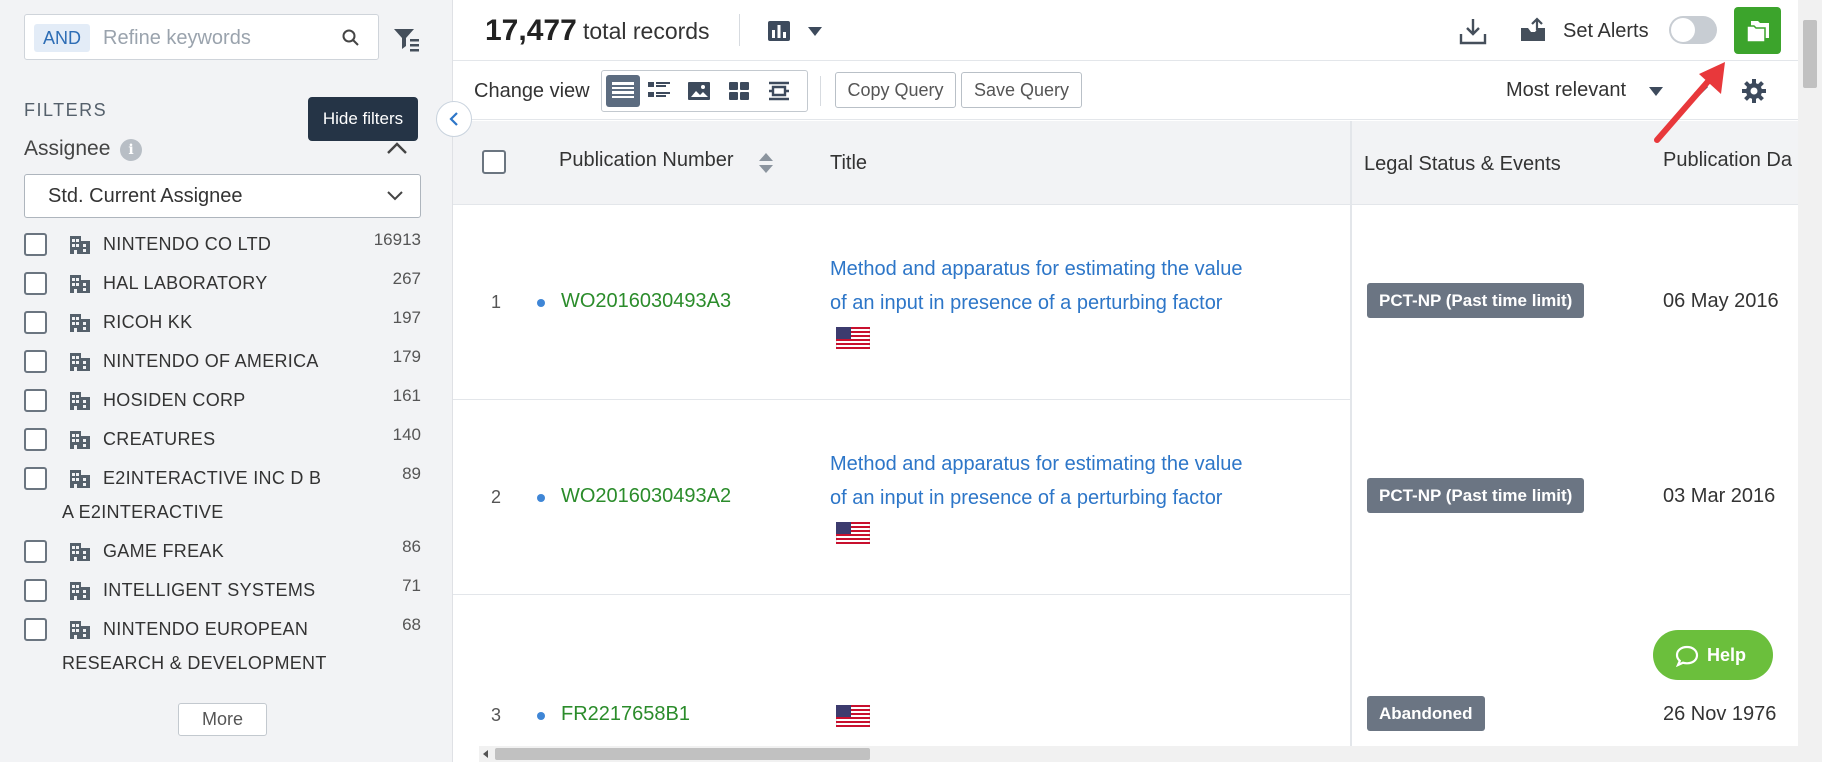 This screenshot has height=762, width=1822. I want to click on assignee-name-cont: RESEARCH & DEVELOPMENT, so click(194, 663).